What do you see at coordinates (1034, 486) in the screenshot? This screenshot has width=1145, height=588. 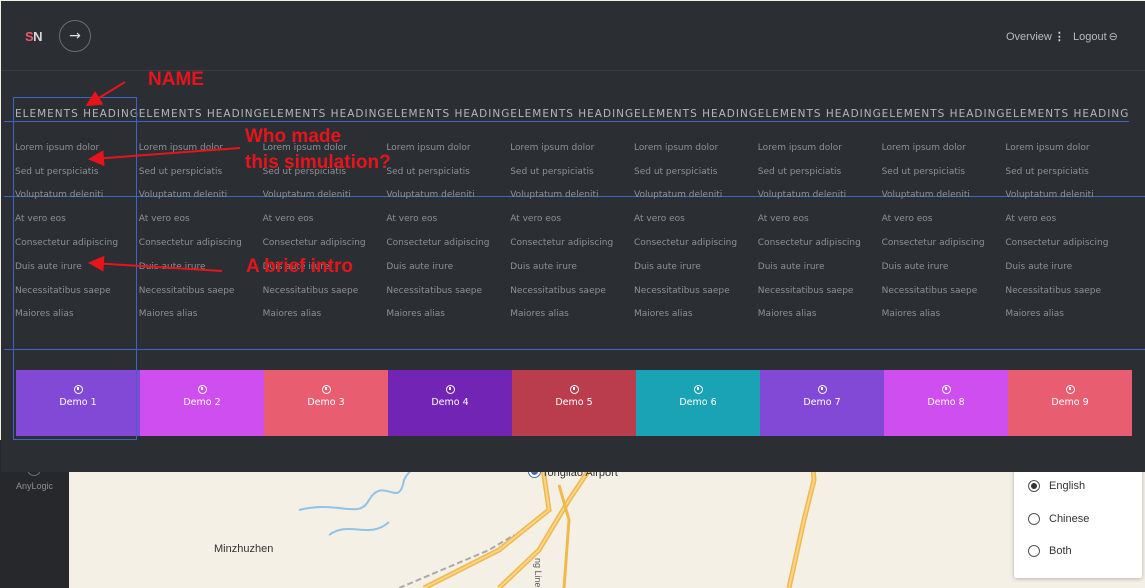 I see `radio-english` at bounding box center [1034, 486].